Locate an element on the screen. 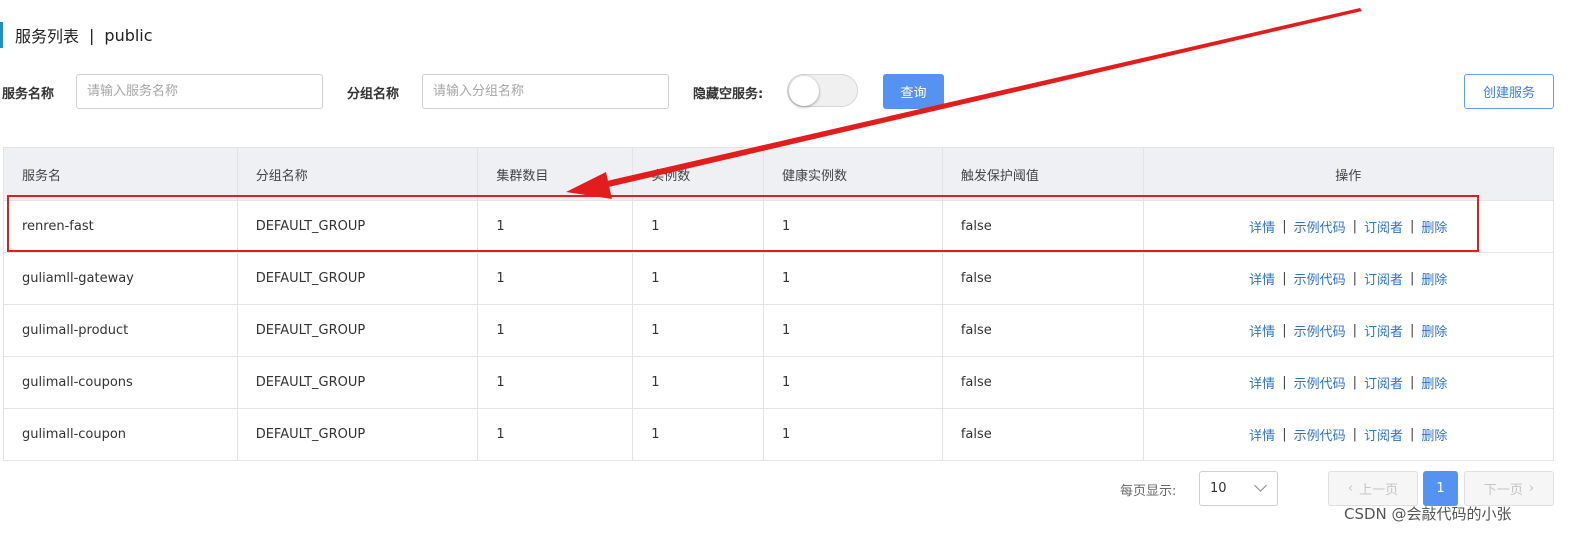 The width and height of the screenshot is (1588, 539). filter-bar: 服务名称 分组名称 隐藏空服务: 查询 创建服务 is located at coordinates (794, 92).